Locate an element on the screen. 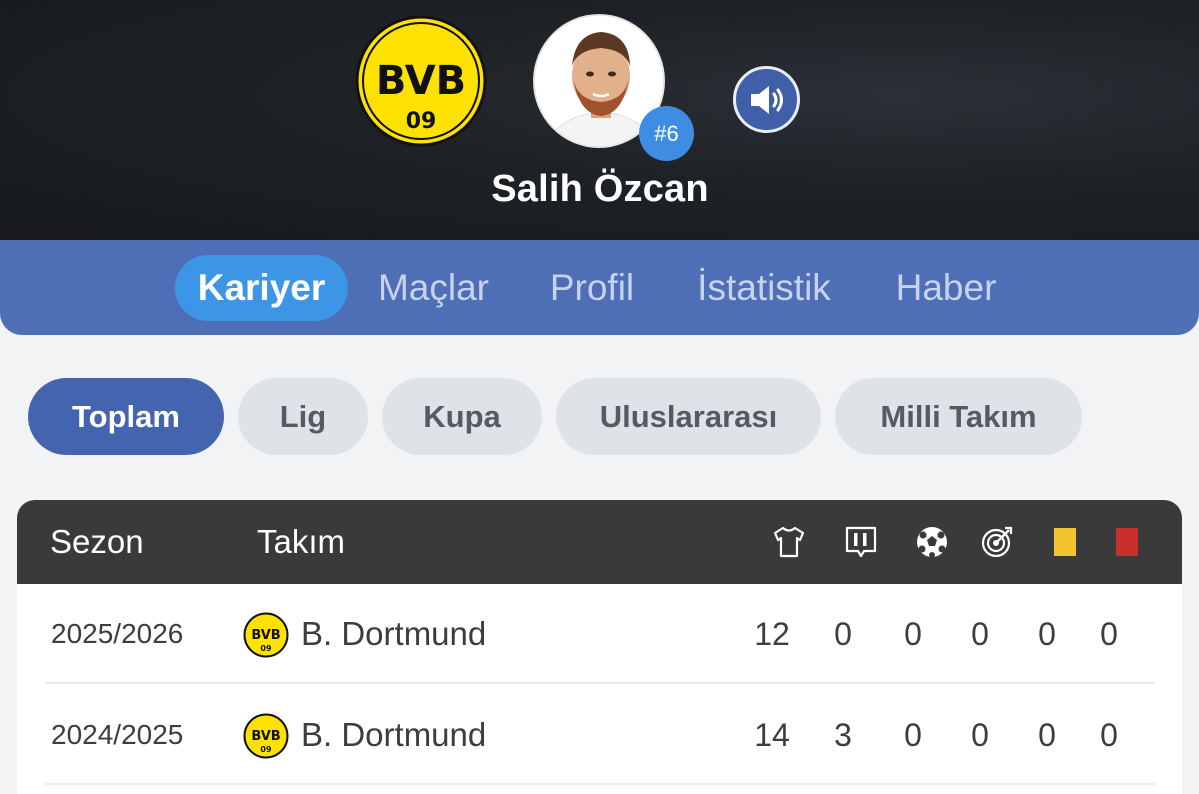 The height and width of the screenshot is (794, 1199). tab-kariyer: Kariyer is located at coordinates (261, 288).